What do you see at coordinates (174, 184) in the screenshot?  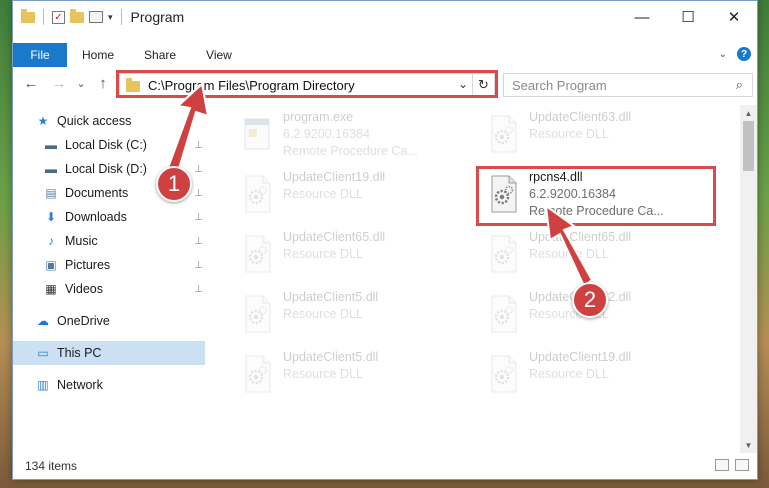 I see `callout-step-1: 1` at bounding box center [174, 184].